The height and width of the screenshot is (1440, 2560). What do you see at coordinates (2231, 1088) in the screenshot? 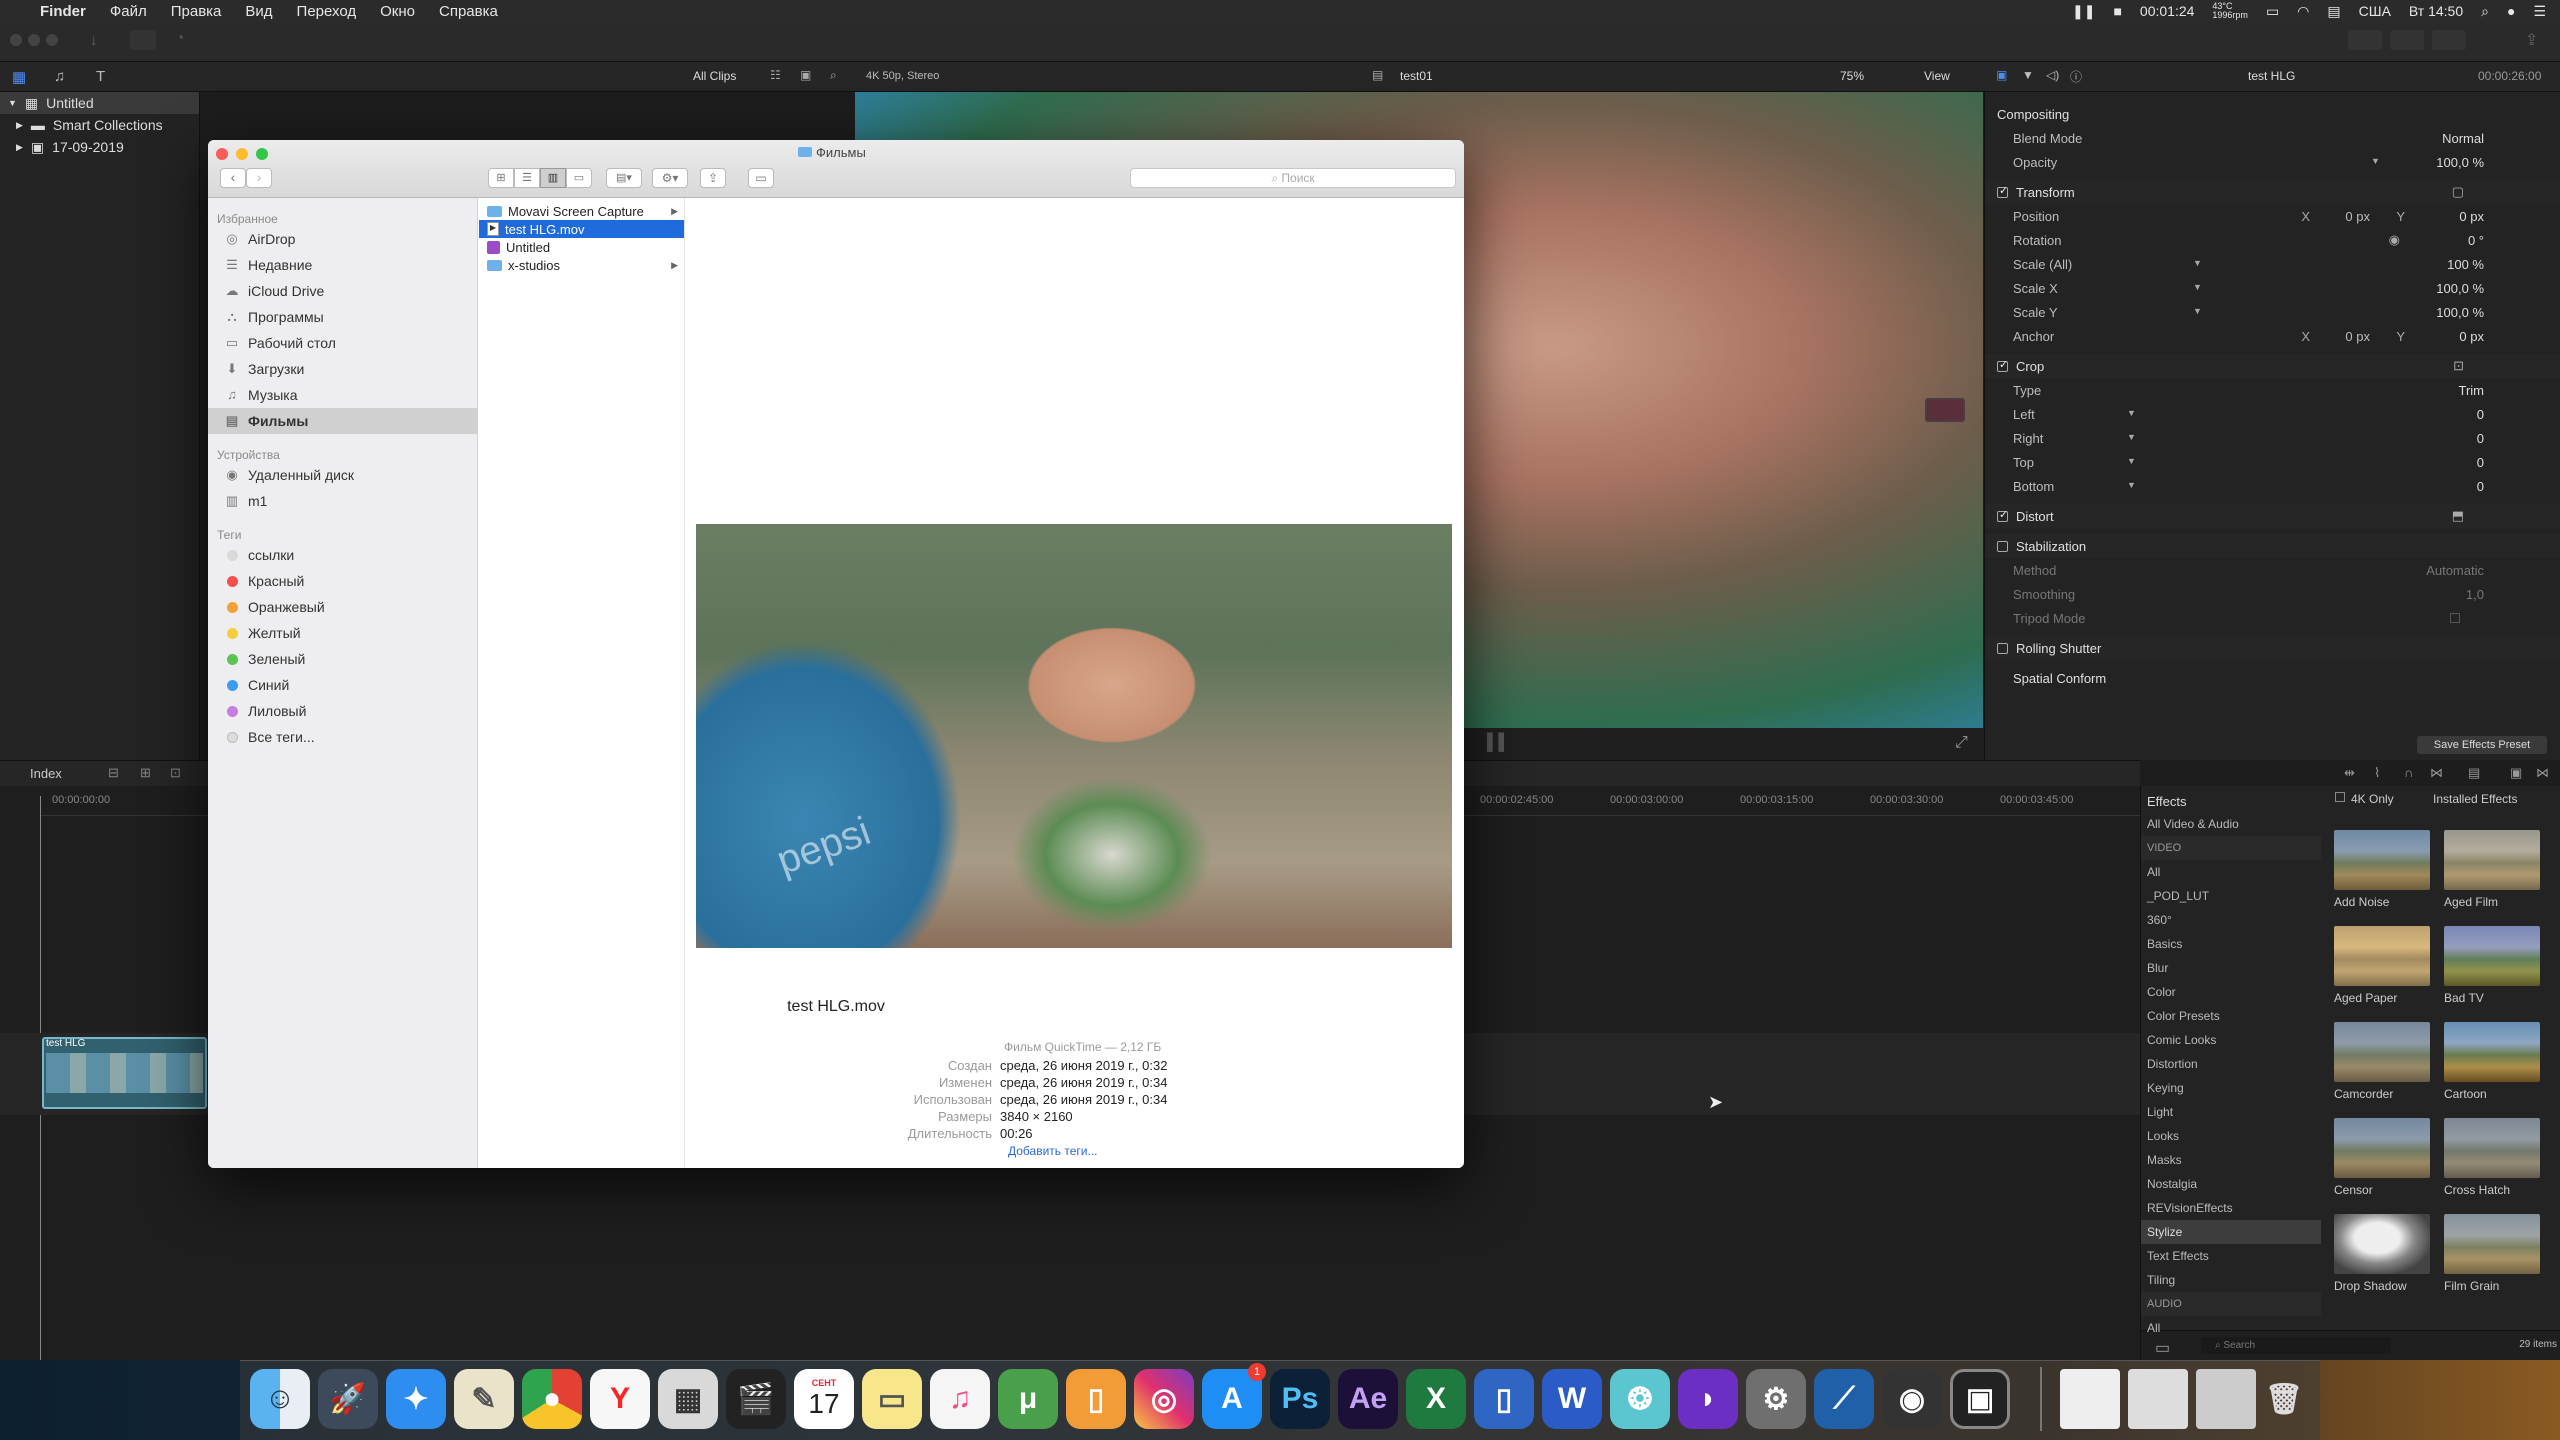
I see `effects-category: Keying` at bounding box center [2231, 1088].